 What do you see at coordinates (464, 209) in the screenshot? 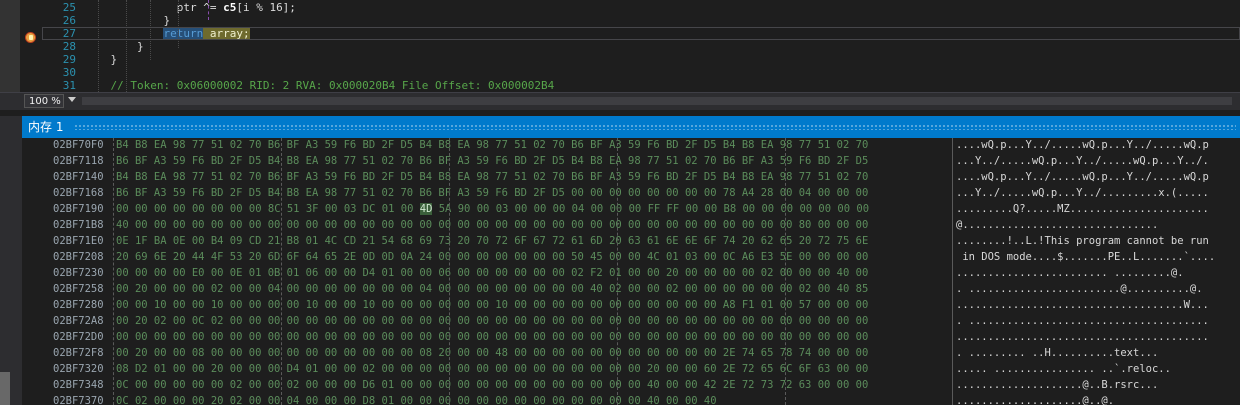
I see `hex-byte: 90` at bounding box center [464, 209].